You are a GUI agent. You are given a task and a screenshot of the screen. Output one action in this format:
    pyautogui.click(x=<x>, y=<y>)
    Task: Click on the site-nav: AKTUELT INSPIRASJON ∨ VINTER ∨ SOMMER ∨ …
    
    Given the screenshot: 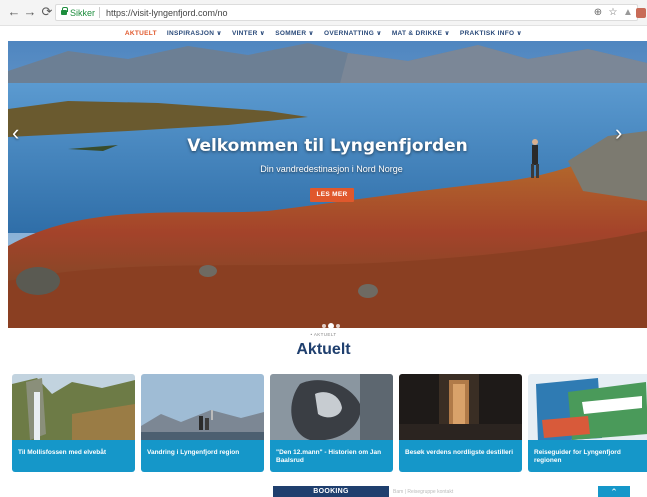 What is the action you would take?
    pyautogui.click(x=323, y=34)
    